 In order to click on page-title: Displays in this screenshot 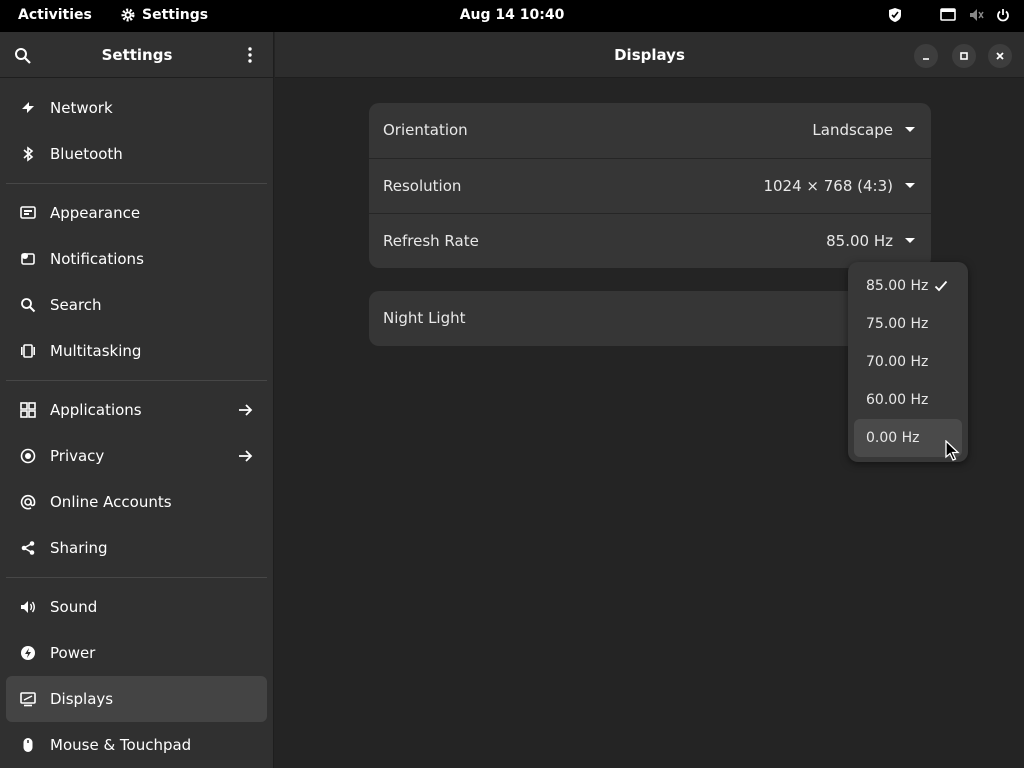, I will do `click(649, 55)`.